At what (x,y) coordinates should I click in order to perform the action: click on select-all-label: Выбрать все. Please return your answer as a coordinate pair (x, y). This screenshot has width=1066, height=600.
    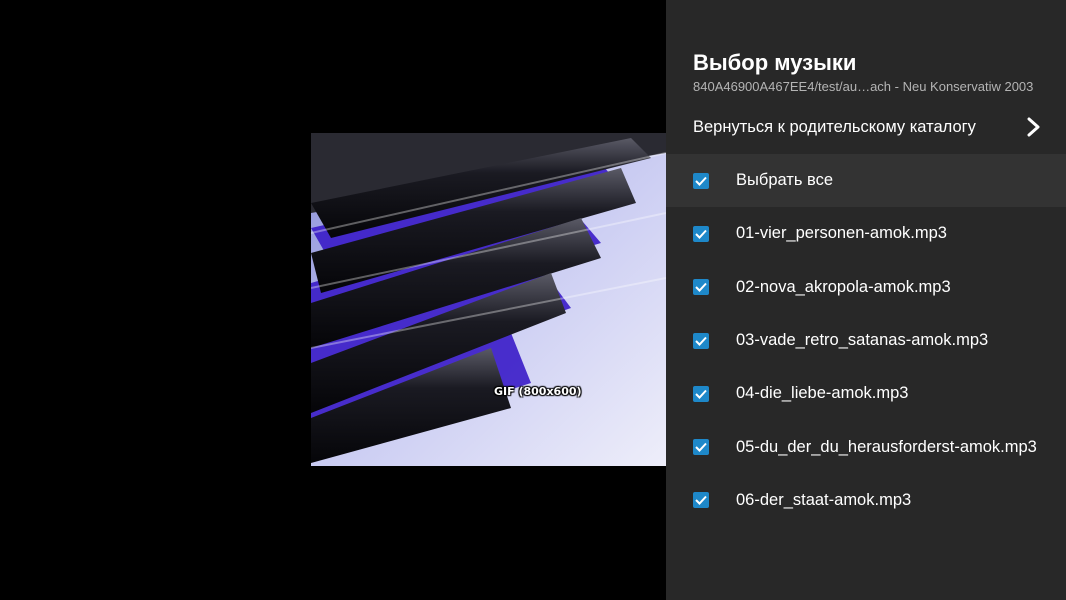
    Looking at the image, I should click on (785, 180).